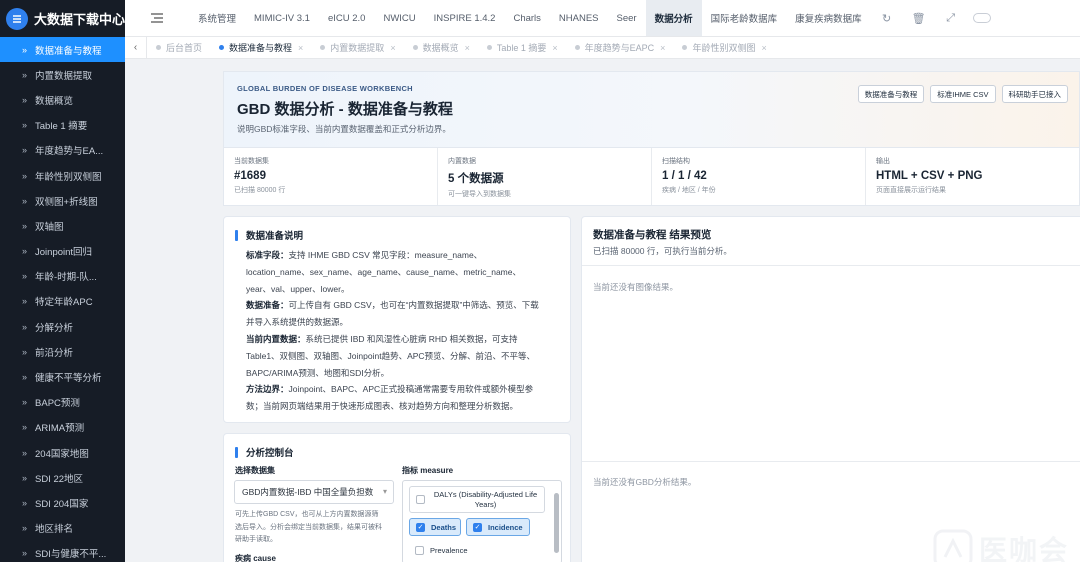 The height and width of the screenshot is (562, 1080). I want to click on sidebar-item: » 前沿分析, so click(62, 351).